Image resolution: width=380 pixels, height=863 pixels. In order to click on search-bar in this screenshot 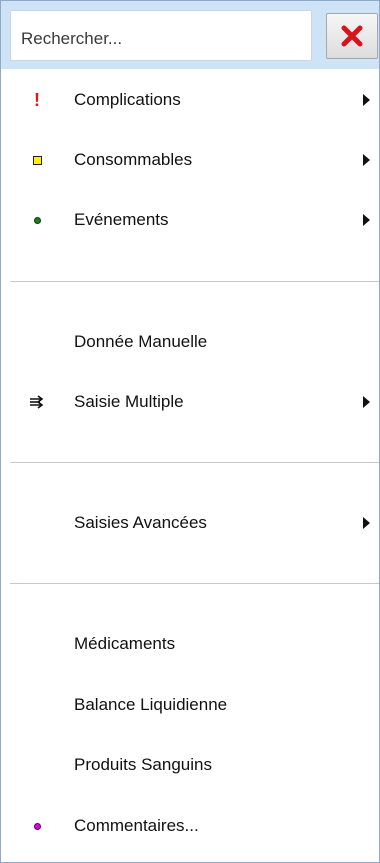, I will do `click(190, 35)`.